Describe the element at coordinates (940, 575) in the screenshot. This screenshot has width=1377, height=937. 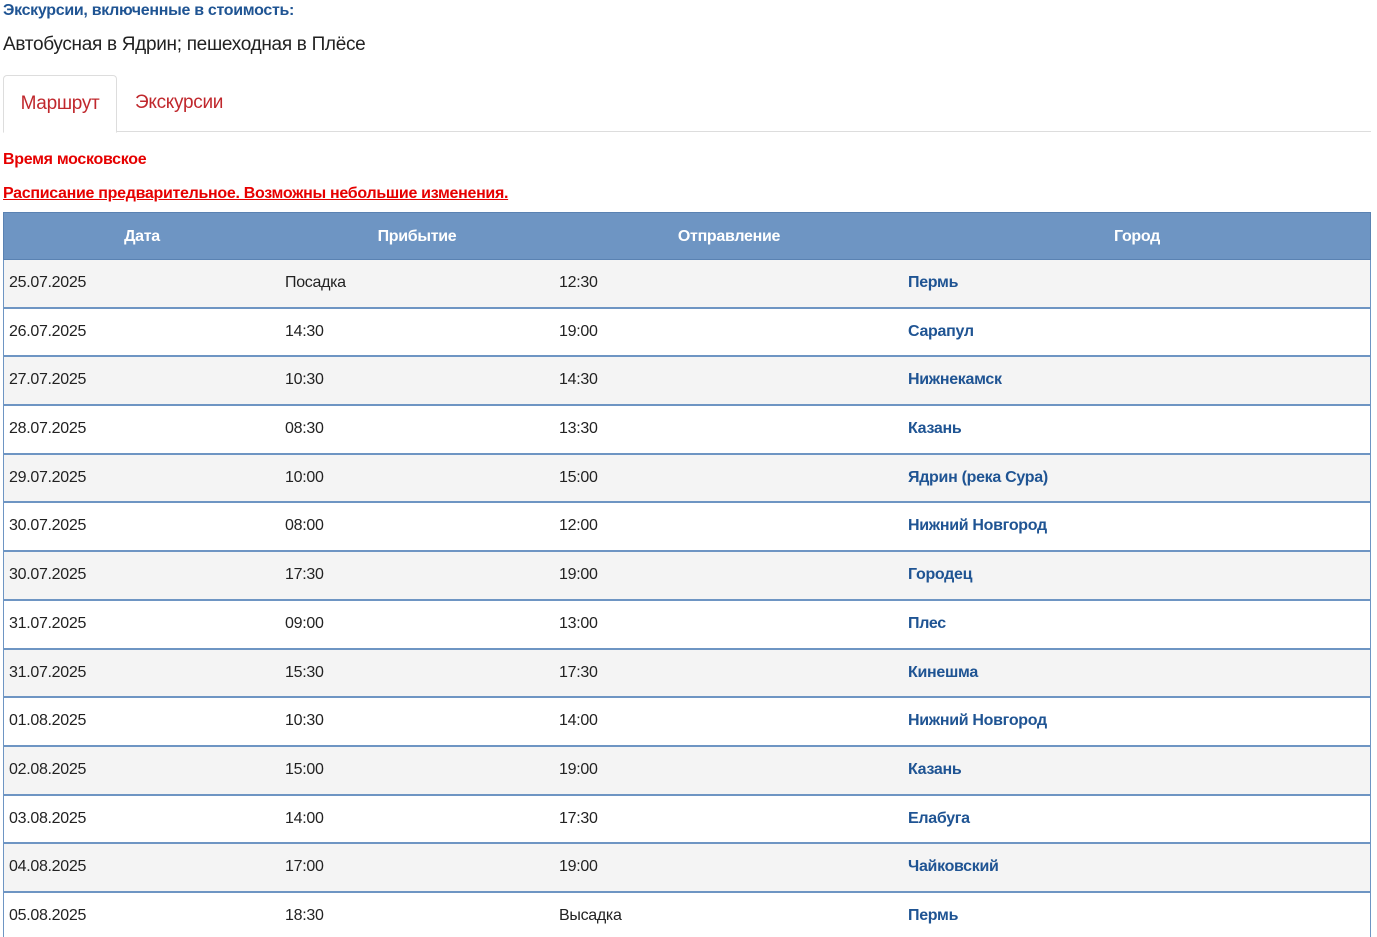
I see `cell-city-link: Городец` at that location.